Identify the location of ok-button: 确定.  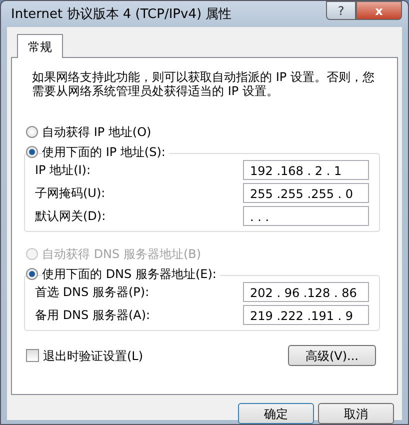
(276, 413).